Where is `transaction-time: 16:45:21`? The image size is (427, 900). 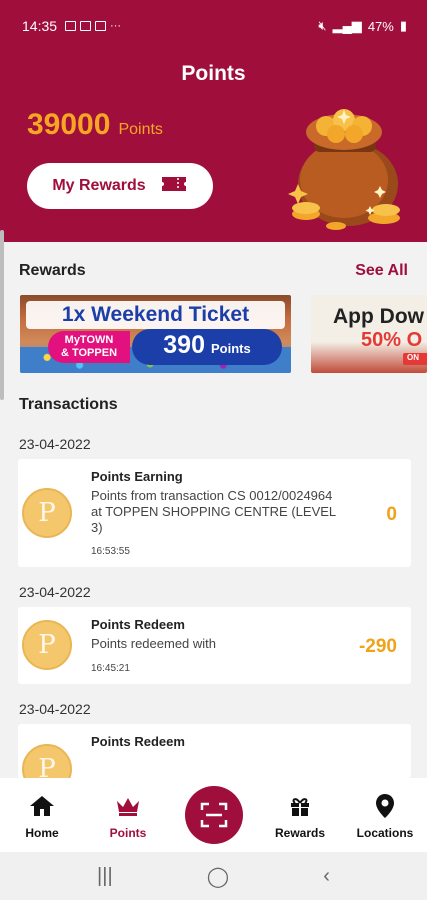
transaction-time: 16:45:21 is located at coordinates (110, 668).